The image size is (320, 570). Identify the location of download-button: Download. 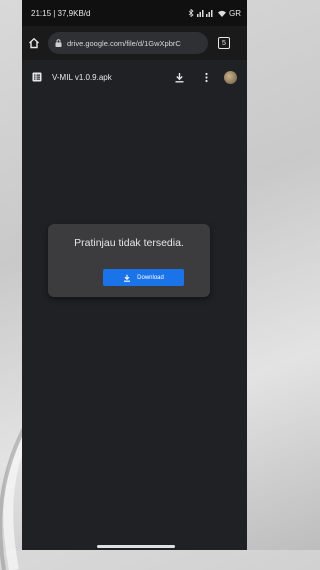
(143, 277).